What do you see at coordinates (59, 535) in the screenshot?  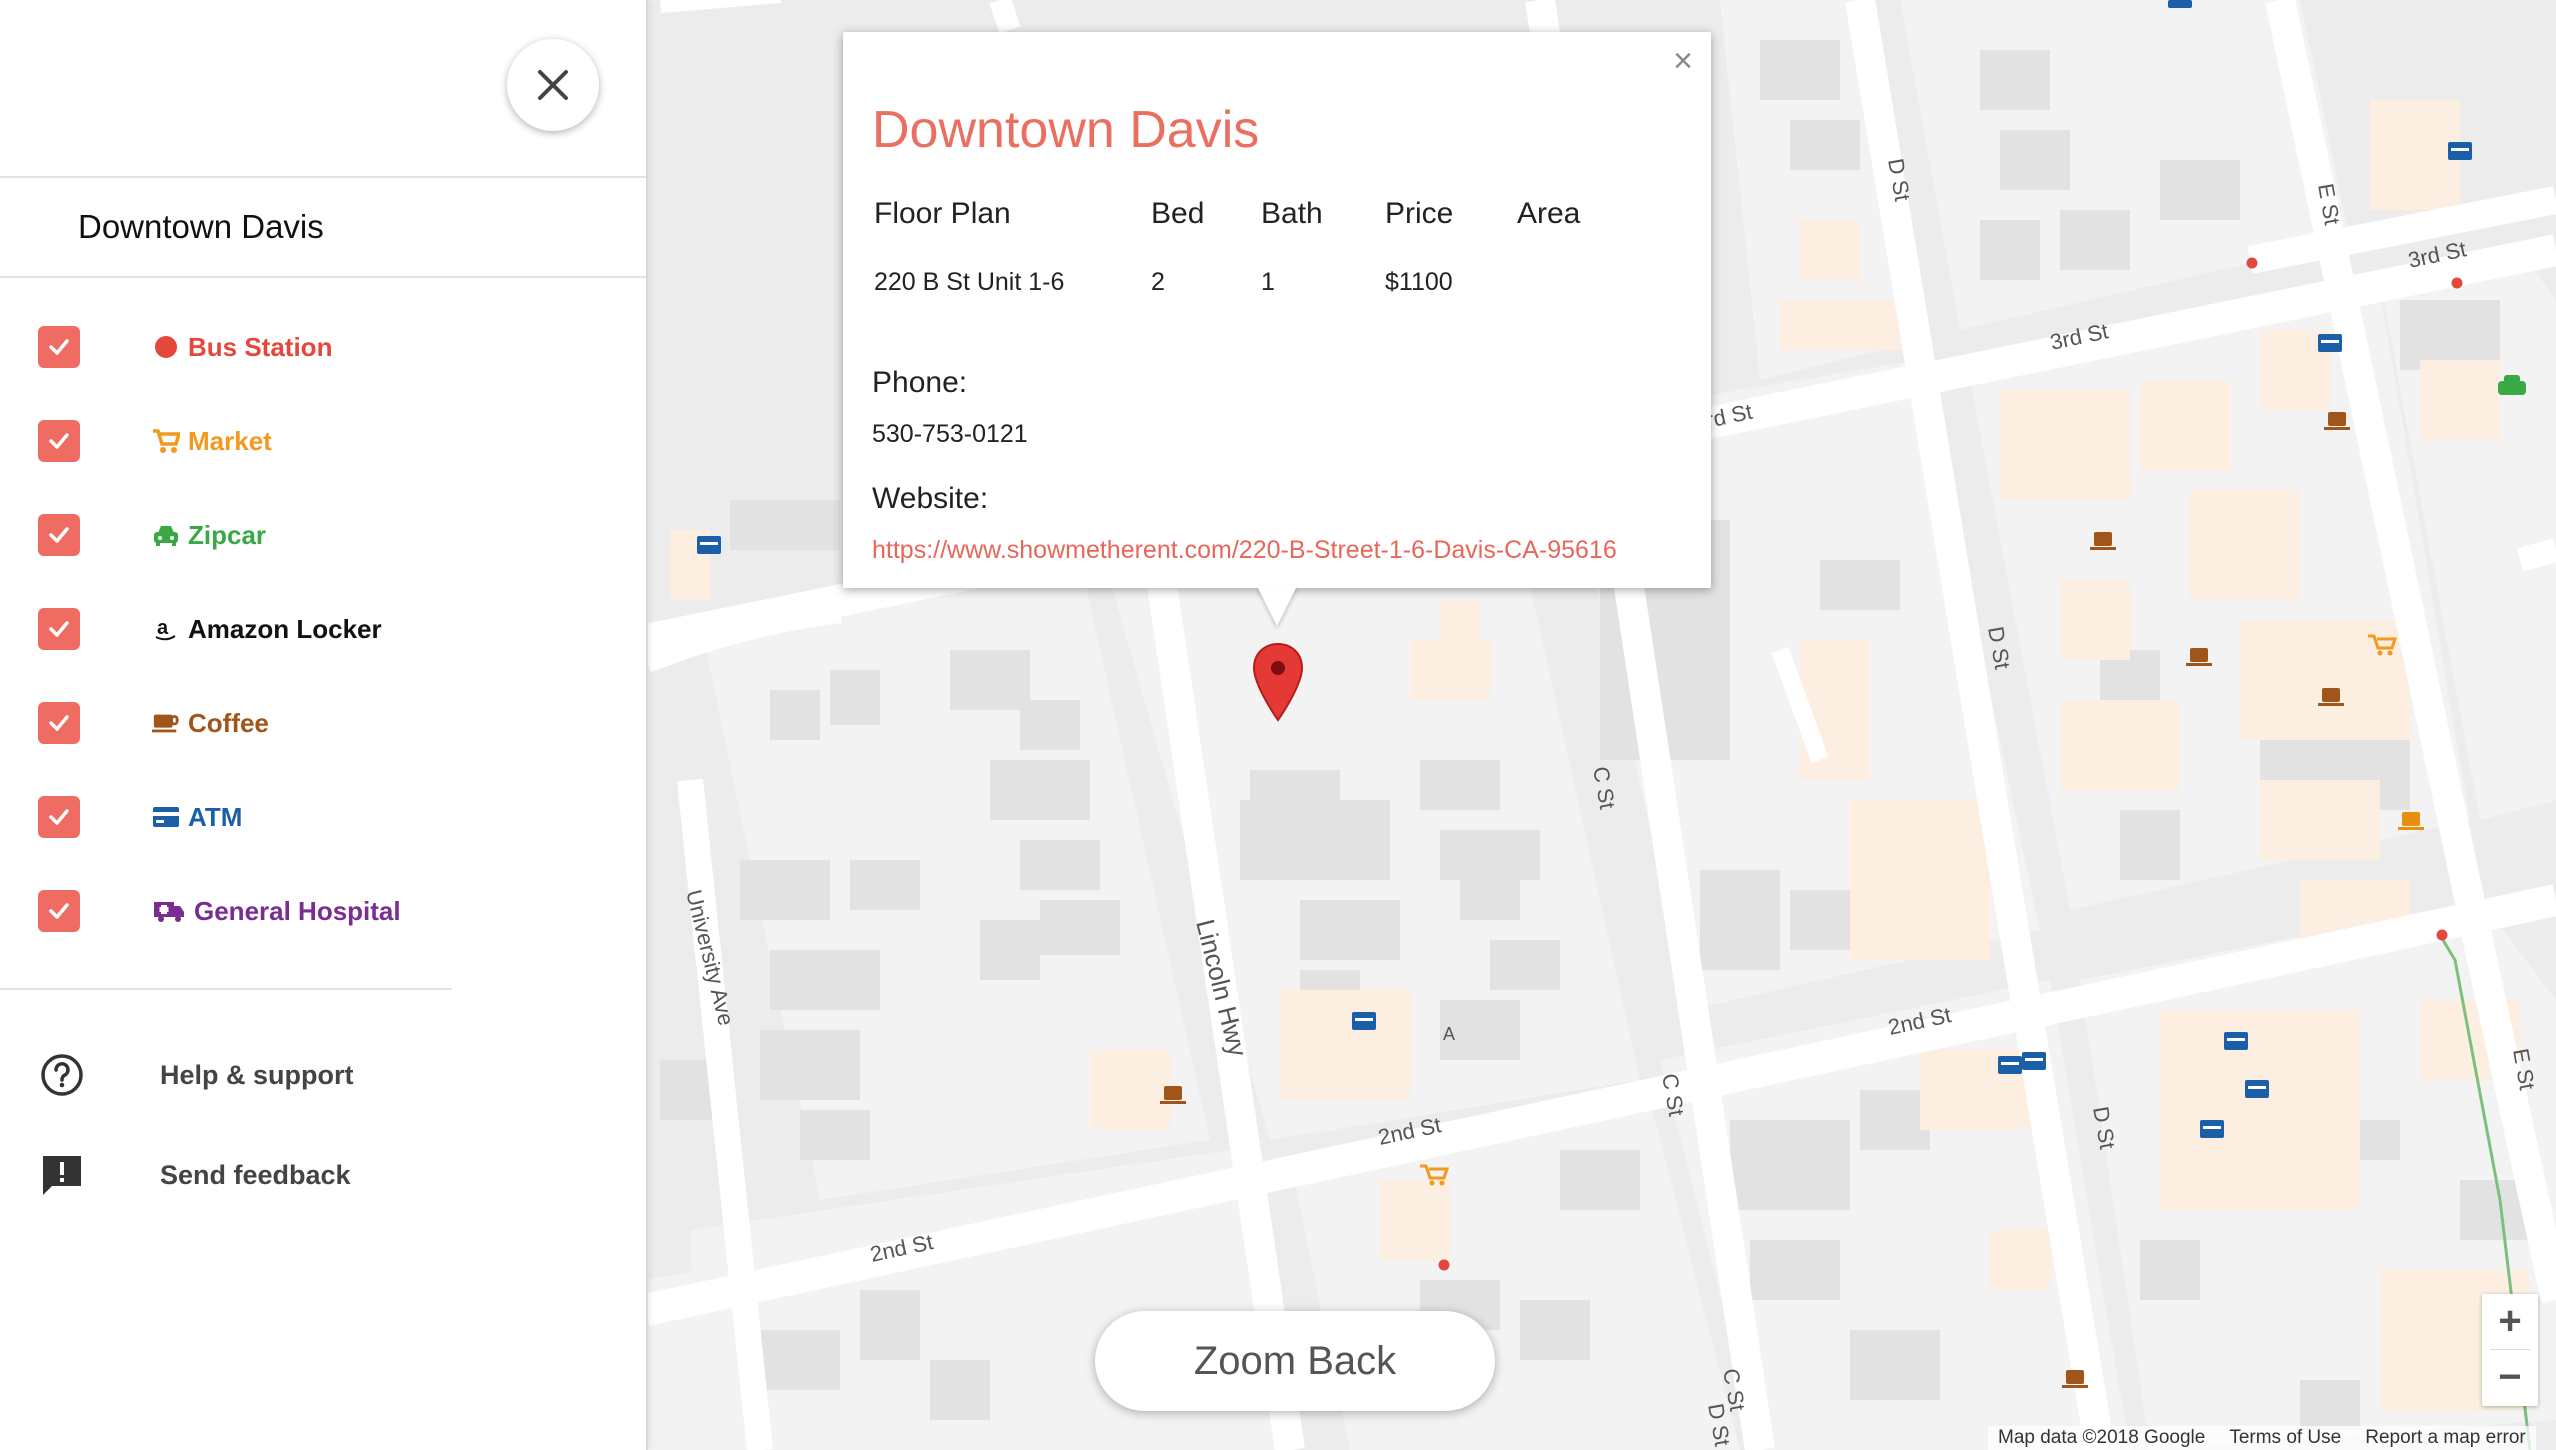 I see `zipcar-checkbox` at bounding box center [59, 535].